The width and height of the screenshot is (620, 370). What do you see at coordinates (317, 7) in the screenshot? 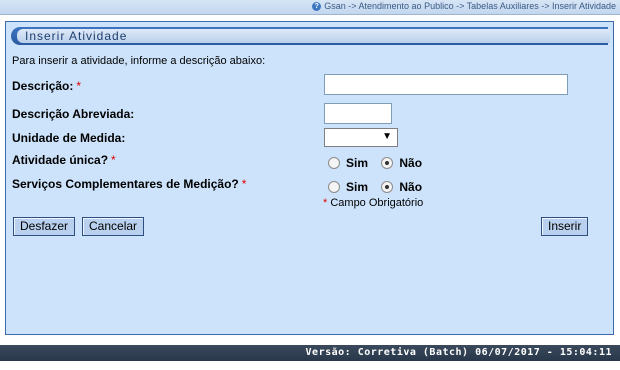
I see `help-icon: ?` at bounding box center [317, 7].